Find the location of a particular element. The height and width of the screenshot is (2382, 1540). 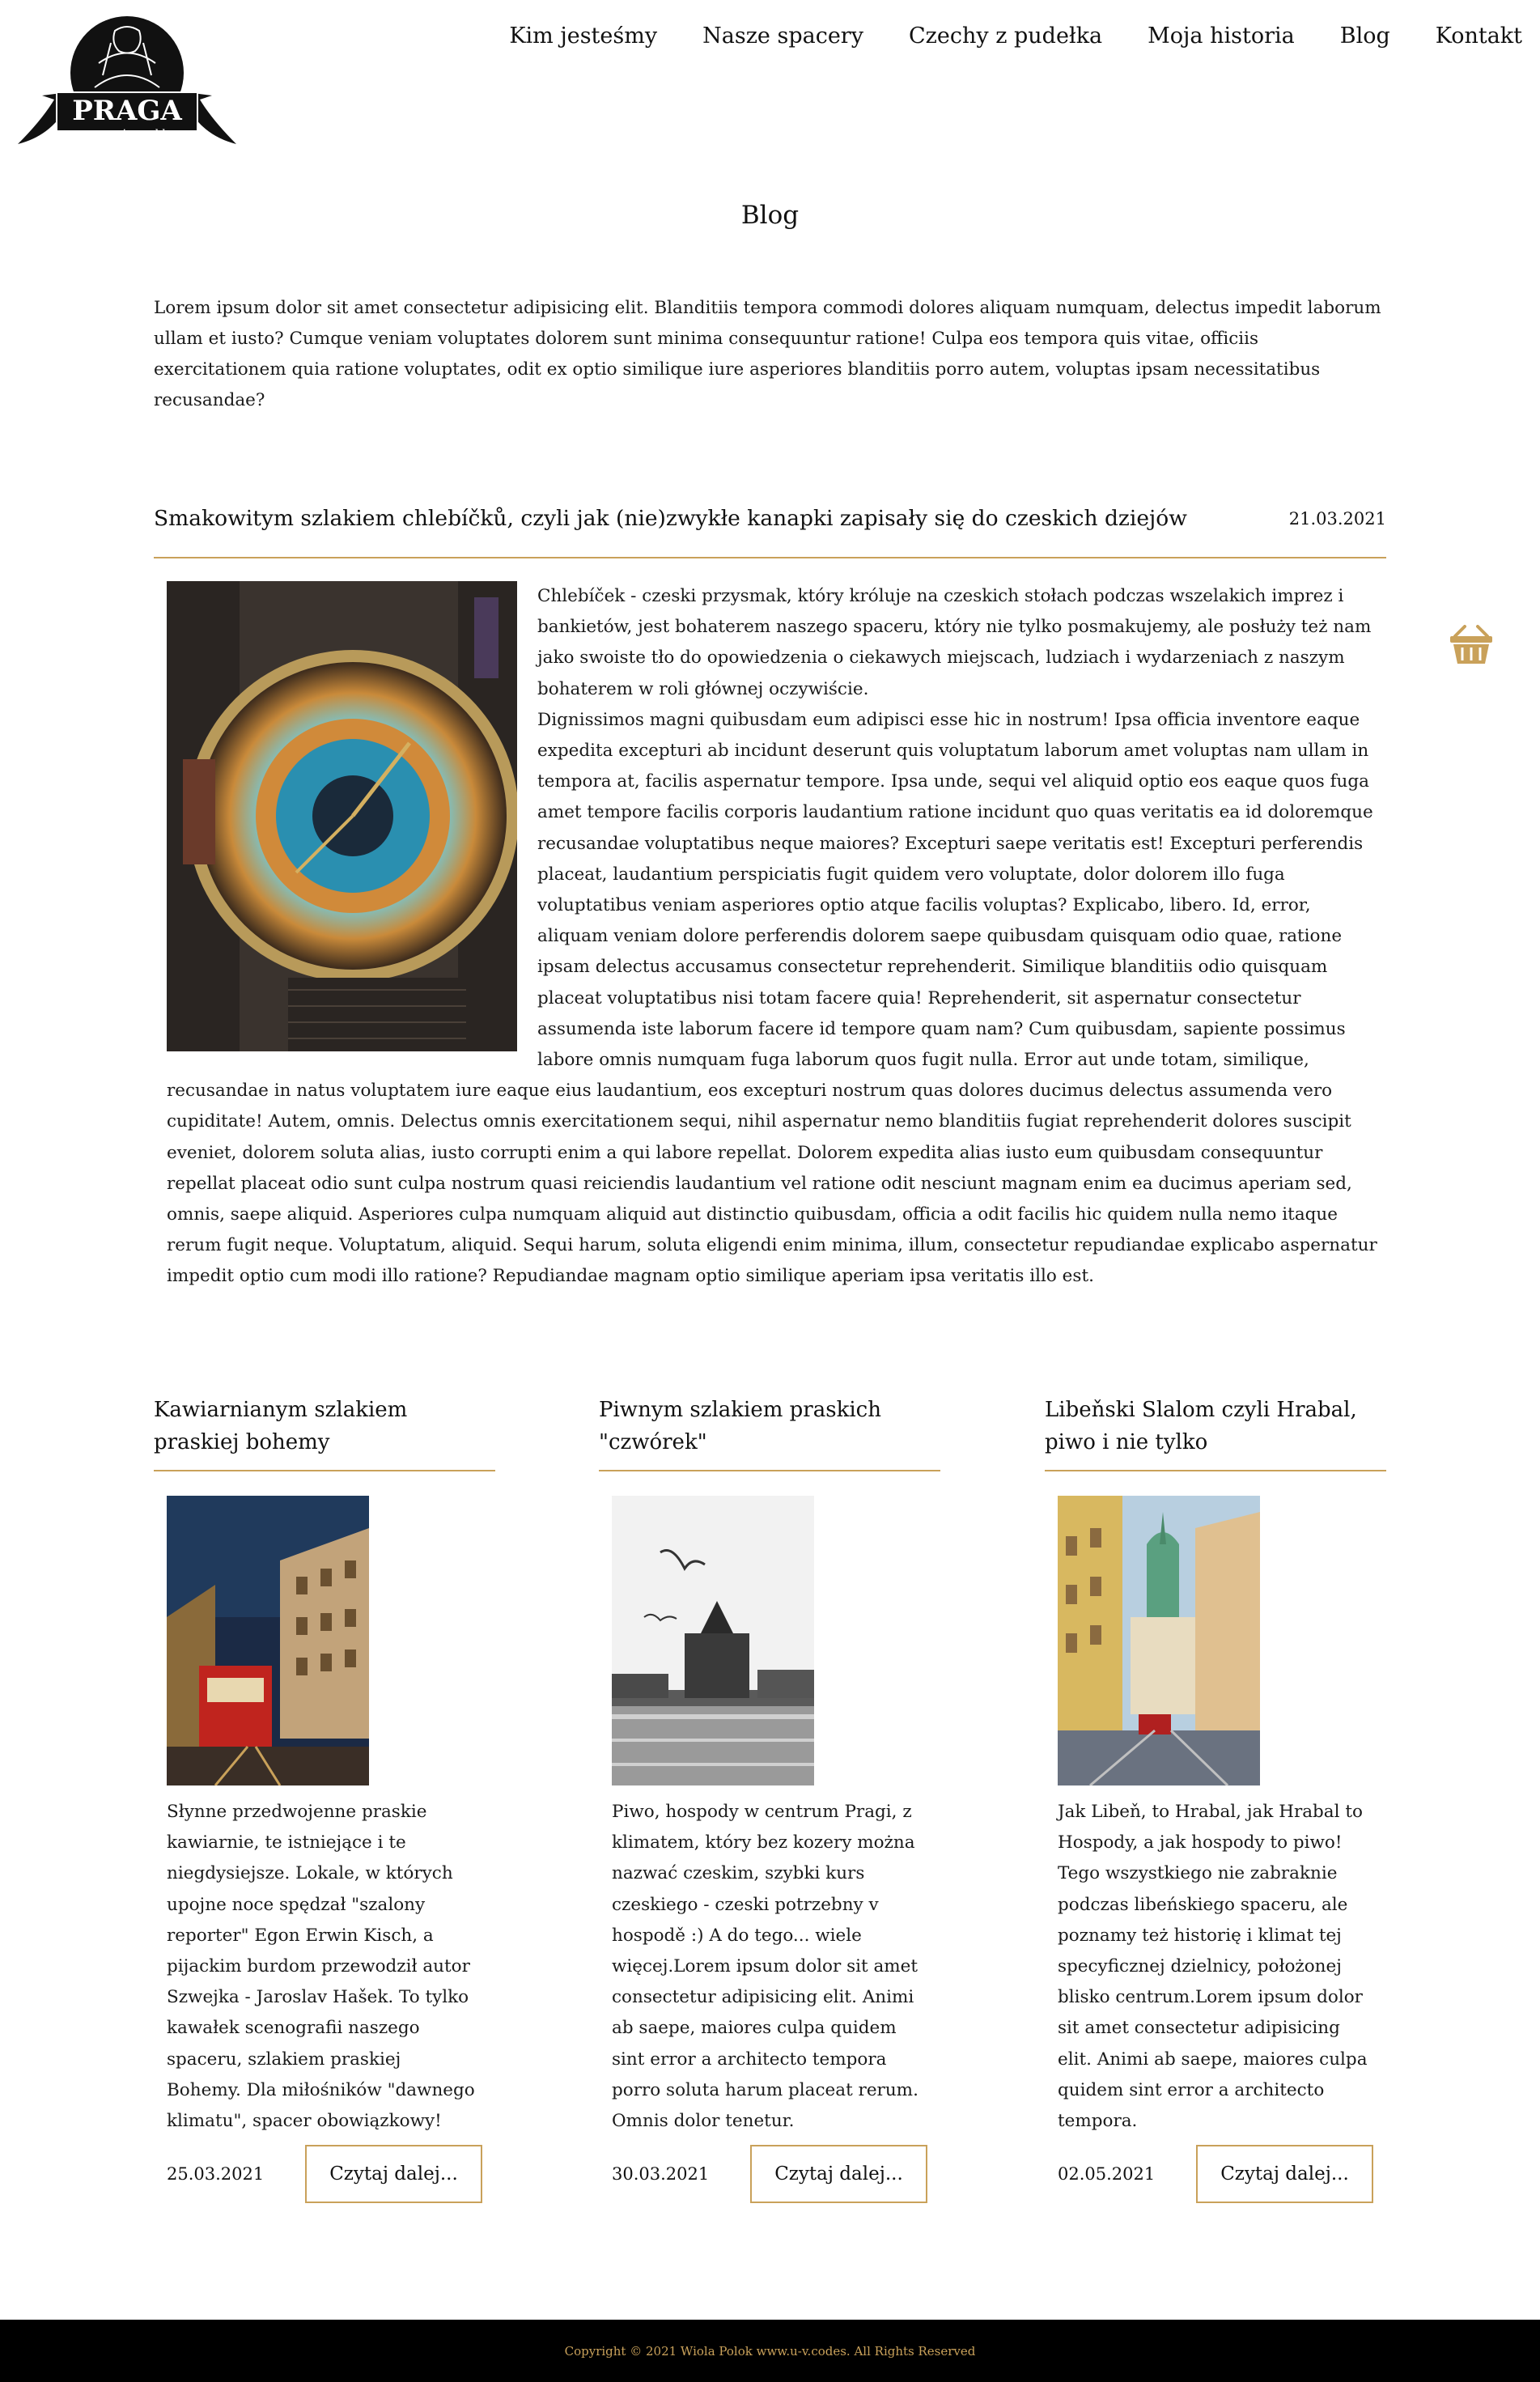

nav-item-nasze-spacery: Nasze spacery is located at coordinates (782, 36).